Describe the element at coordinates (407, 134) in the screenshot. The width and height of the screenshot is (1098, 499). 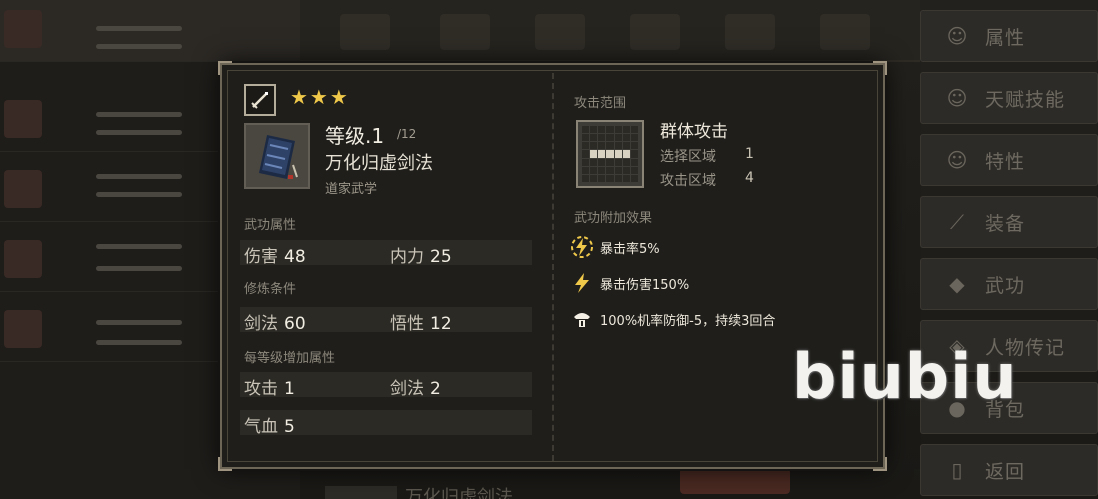
I see `skill-level-max: /12` at that location.